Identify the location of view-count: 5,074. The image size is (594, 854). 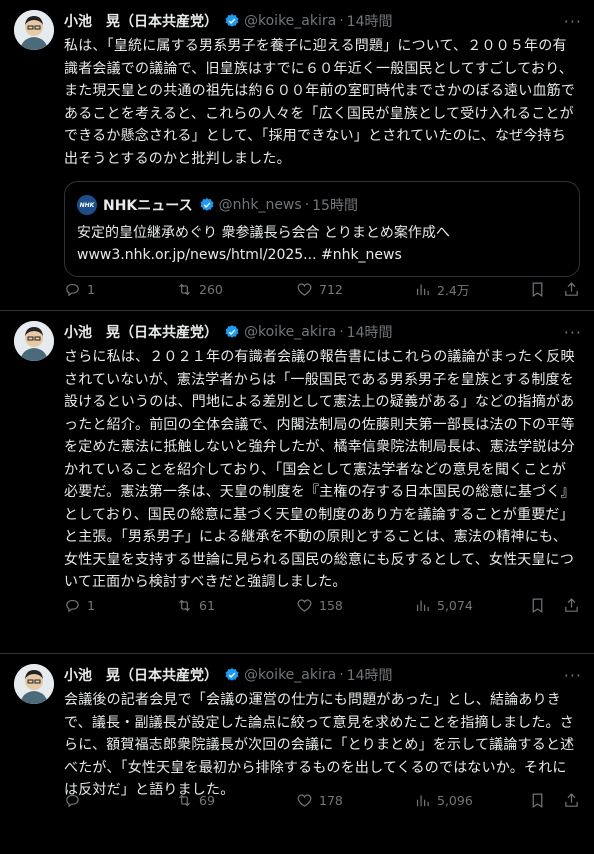
(455, 605).